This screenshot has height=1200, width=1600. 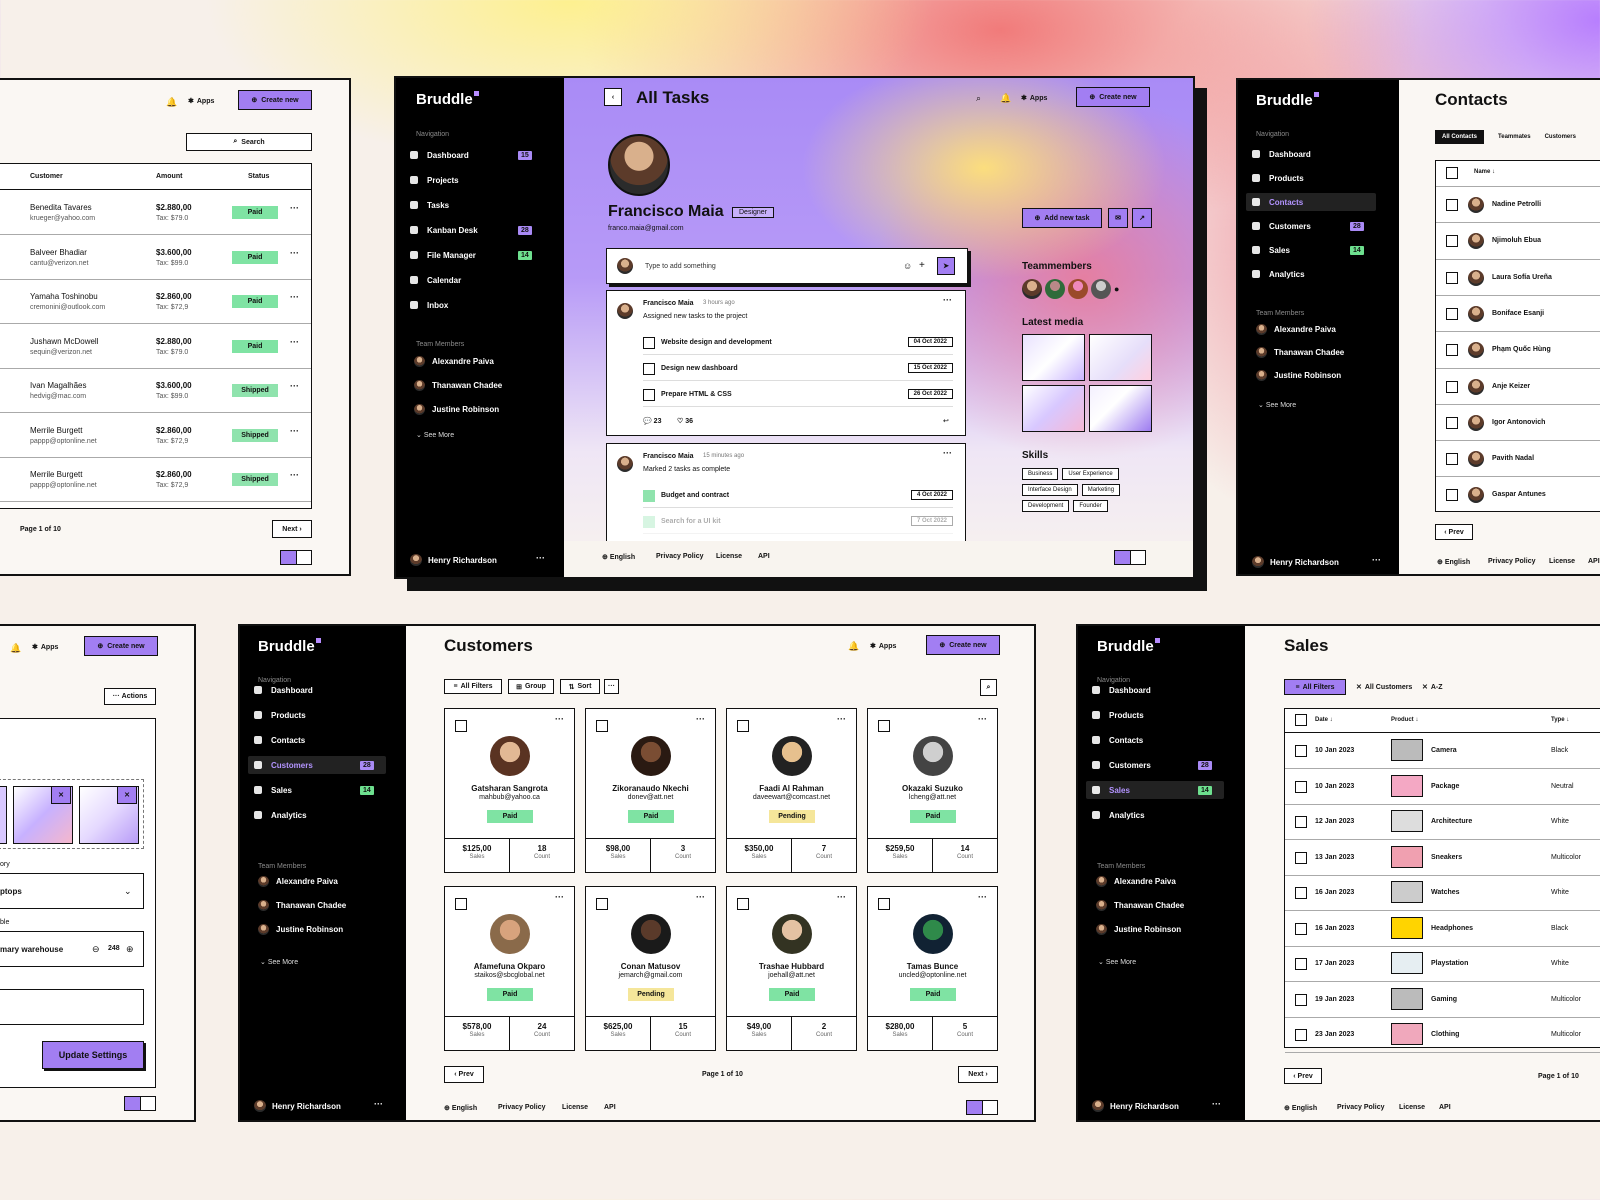 What do you see at coordinates (474, 180) in the screenshot?
I see `sidebar-item-projects: Projects` at bounding box center [474, 180].